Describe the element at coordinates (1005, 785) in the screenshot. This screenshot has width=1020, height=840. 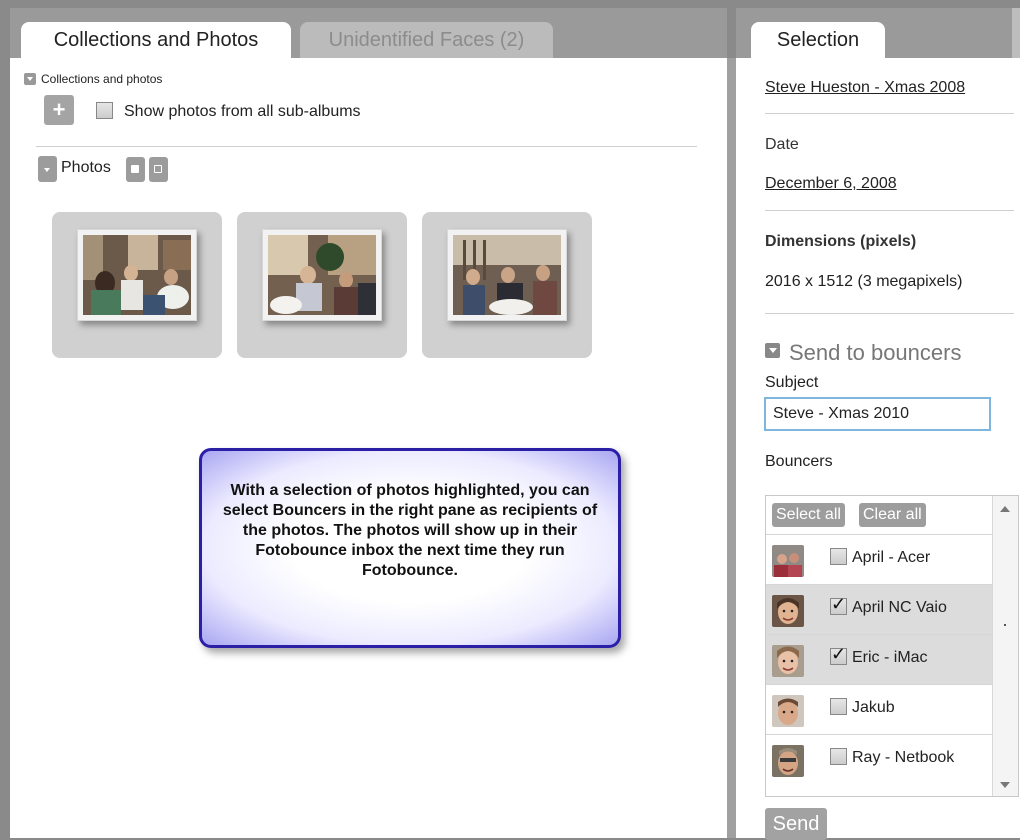
I see `scroll-down-icon` at that location.